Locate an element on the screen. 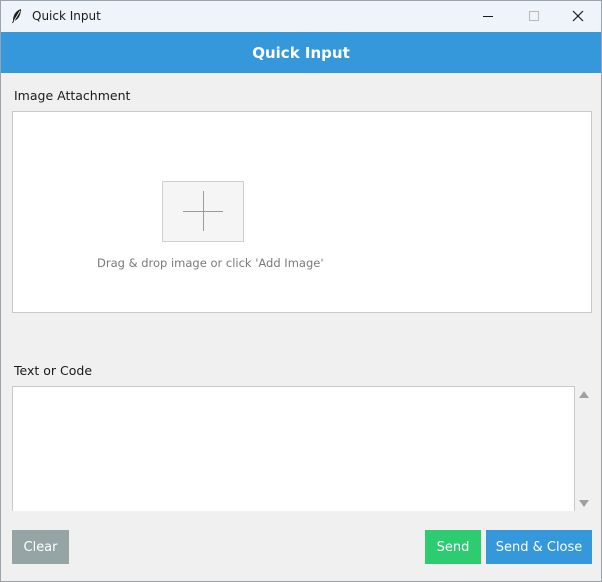 The height and width of the screenshot is (582, 602). clear-button: Clear is located at coordinates (40, 547).